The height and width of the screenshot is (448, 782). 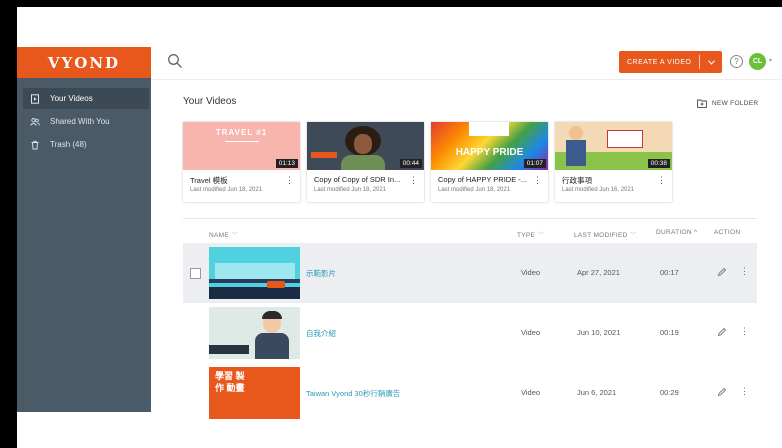 I want to click on row-thumbnail: 學習 製作 動畫, so click(x=254, y=393).